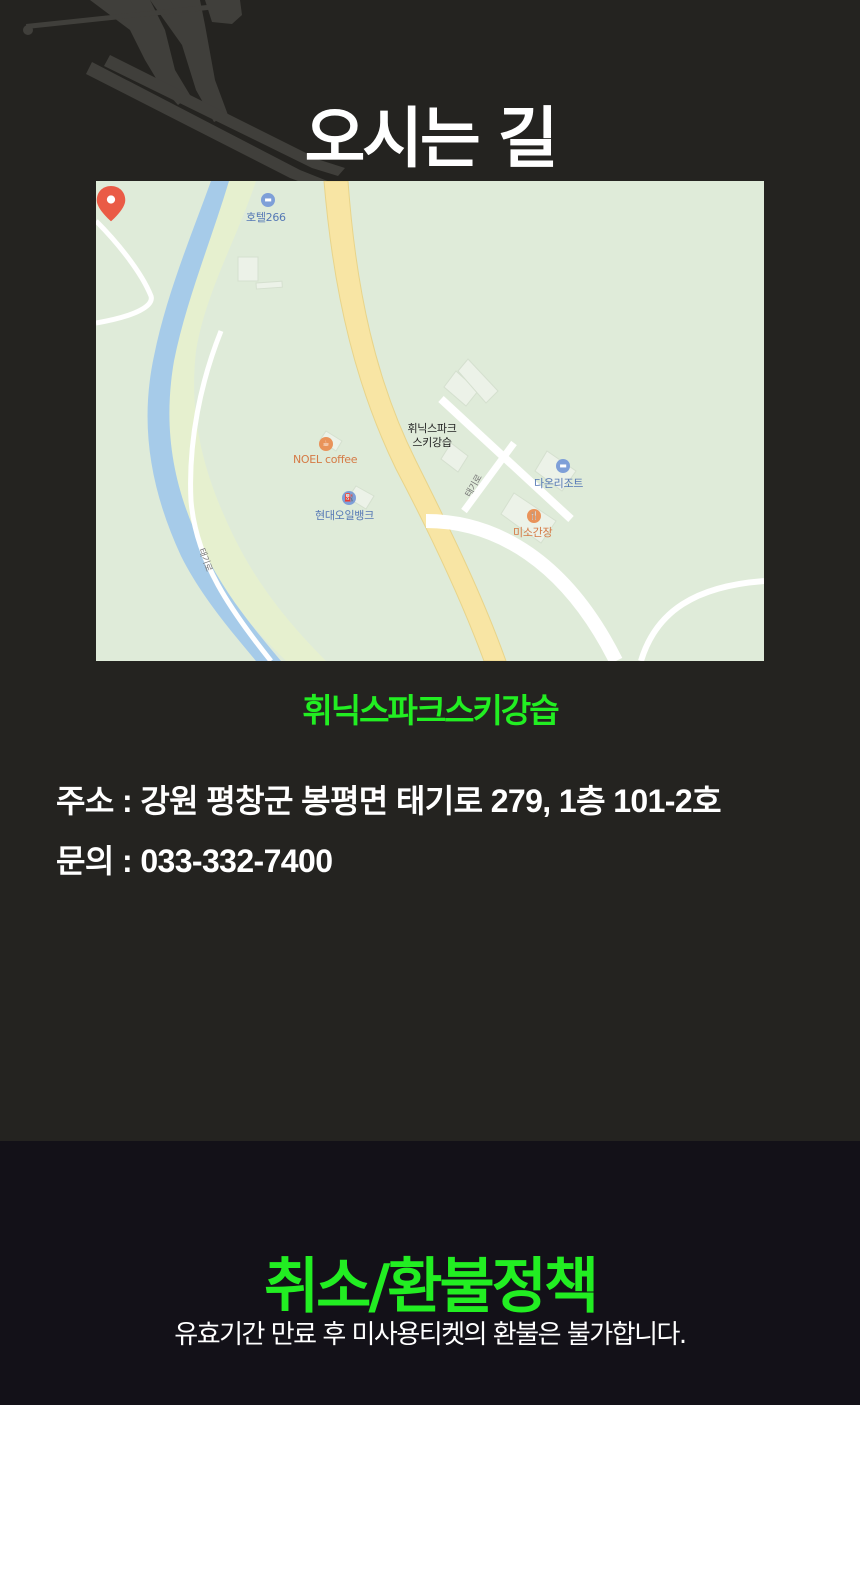  What do you see at coordinates (431, 139) in the screenshot?
I see `directions-title: 오시는 길` at bounding box center [431, 139].